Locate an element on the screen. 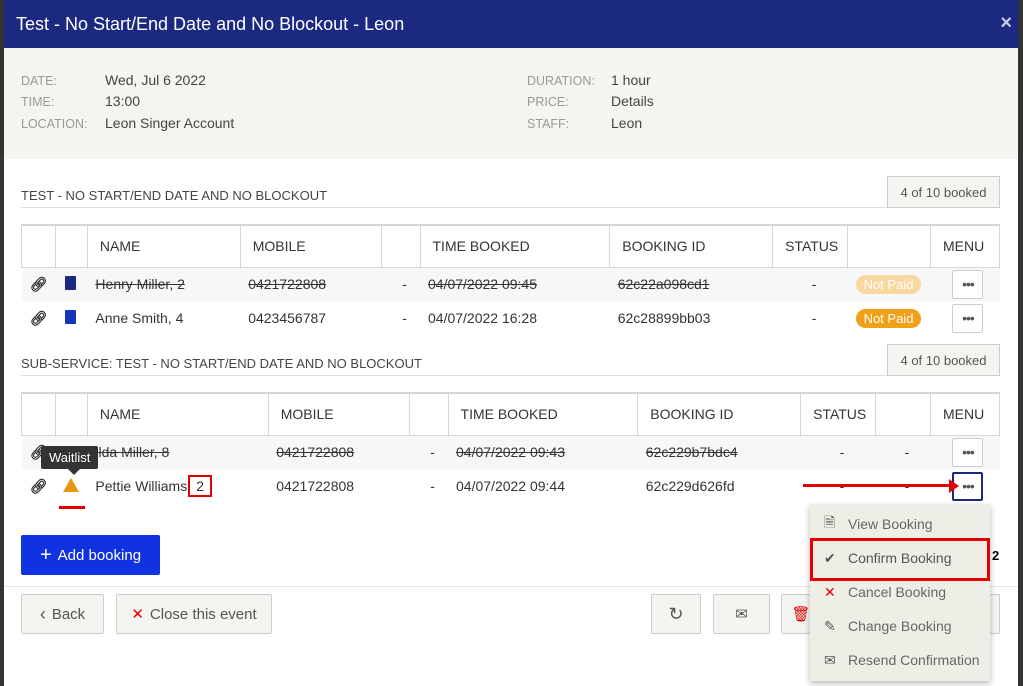  date-value: Wed, Jul 6 2022 is located at coordinates (155, 80).